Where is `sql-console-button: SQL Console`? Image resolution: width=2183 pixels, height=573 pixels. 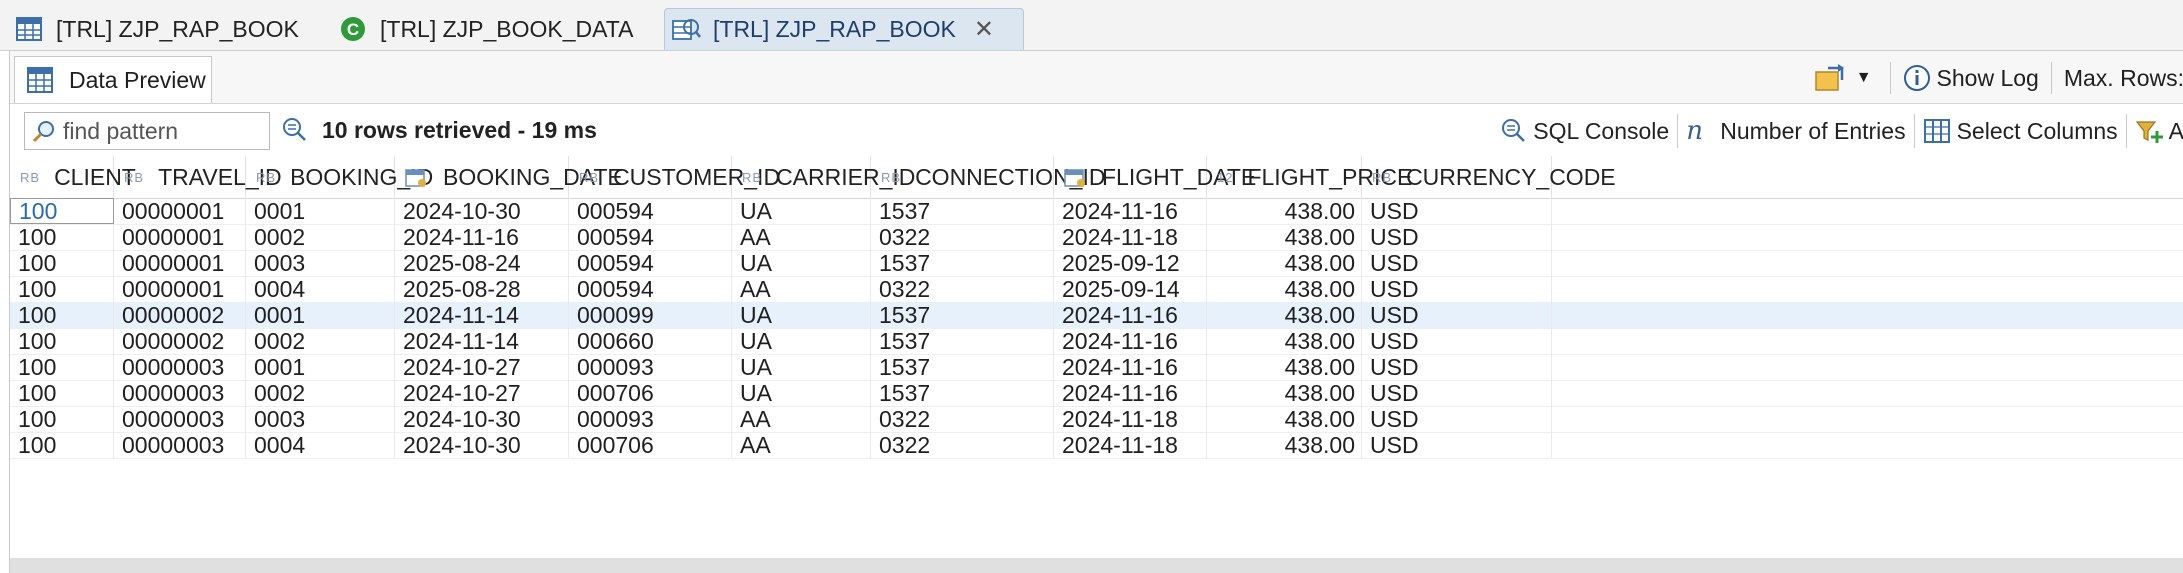 sql-console-button: SQL Console is located at coordinates (1584, 131).